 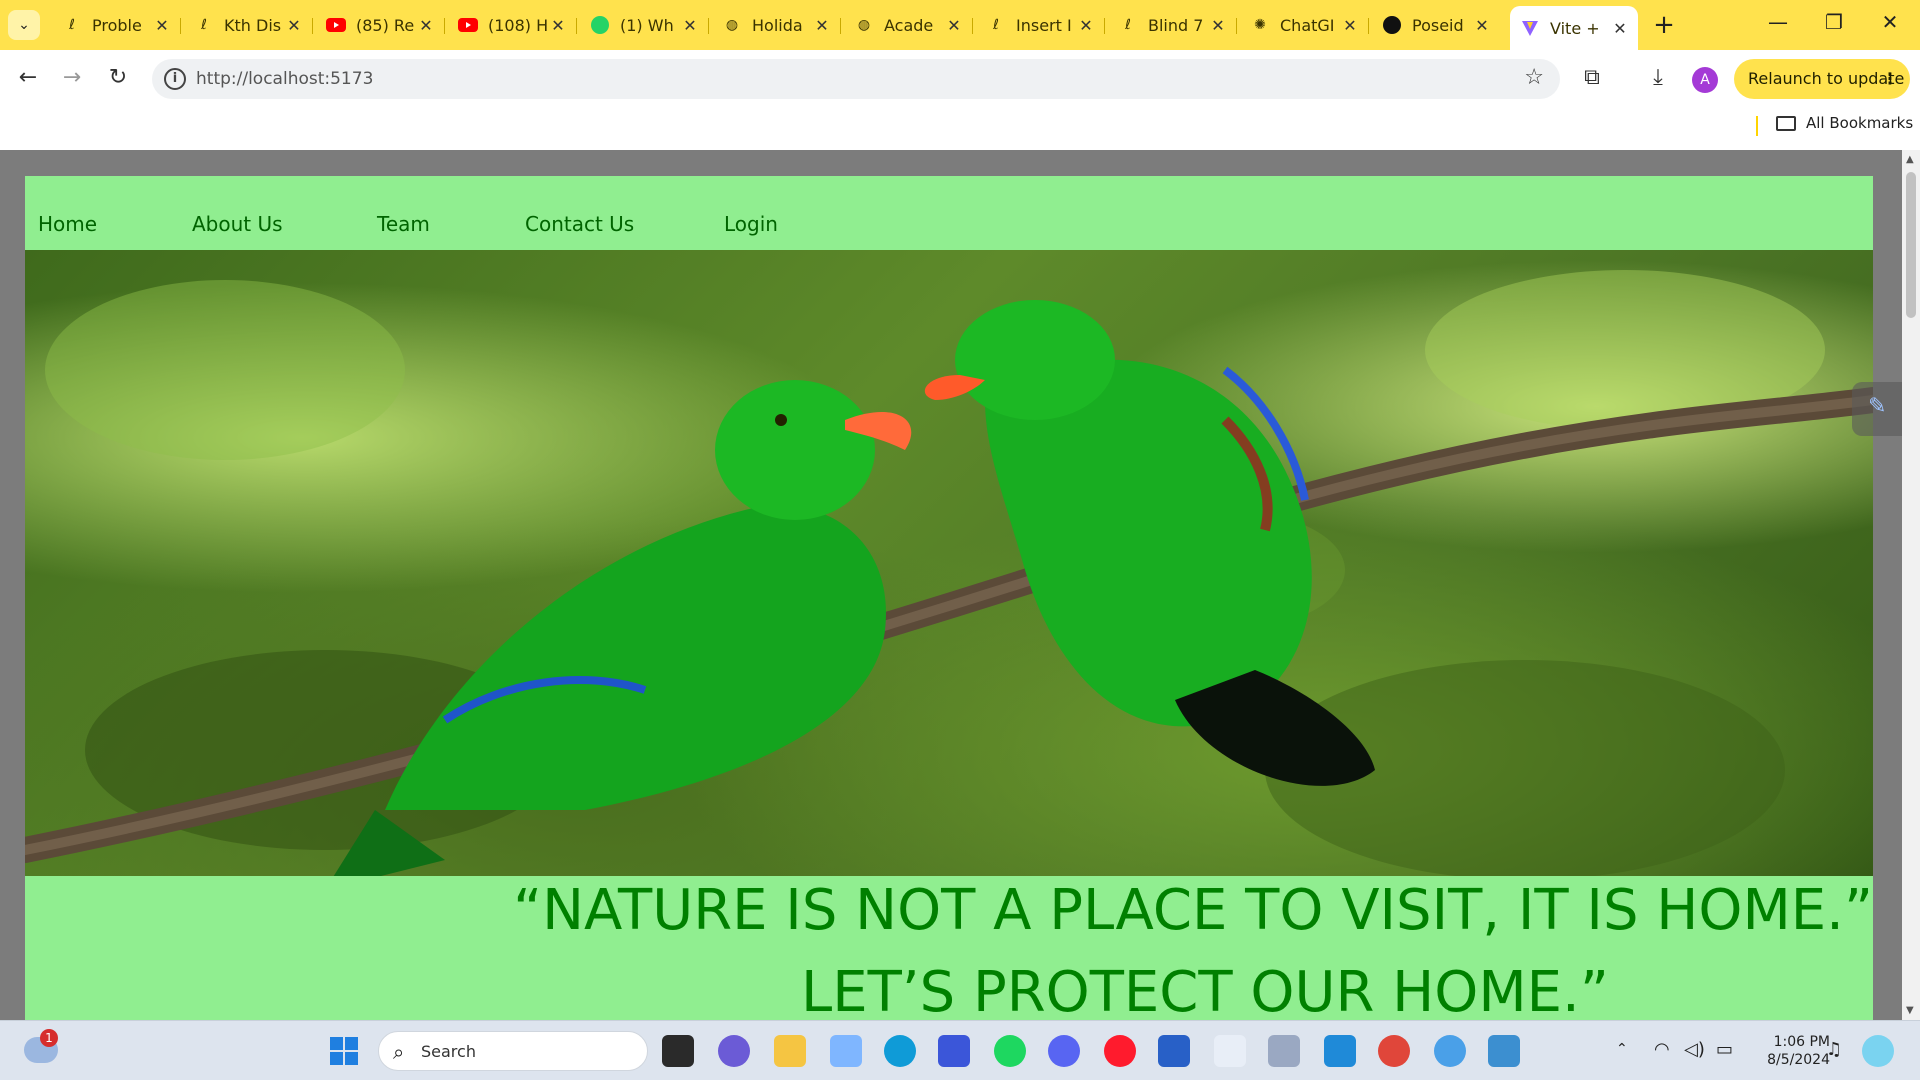 I want to click on address-bar: i http://localhost:5173 ☆, so click(x=856, y=79).